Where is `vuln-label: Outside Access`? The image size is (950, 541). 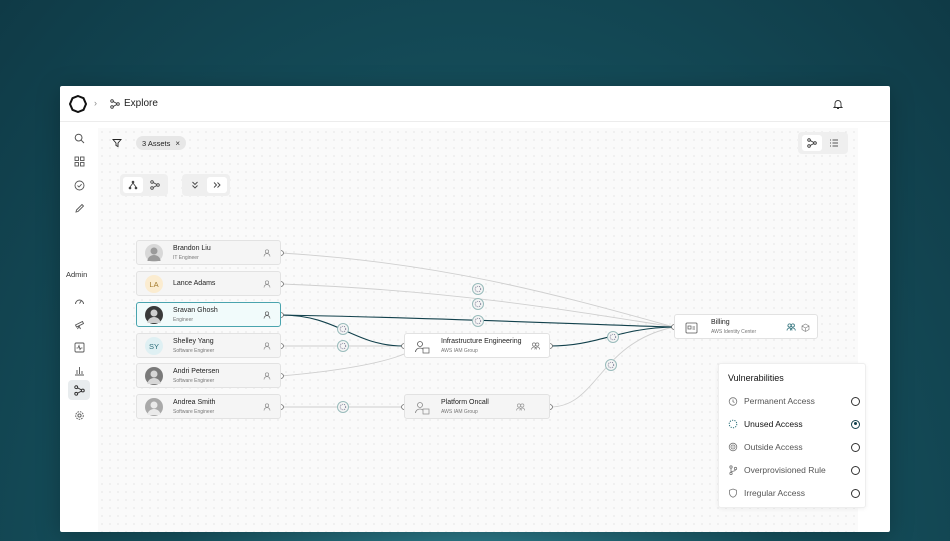 vuln-label: Outside Access is located at coordinates (773, 447).